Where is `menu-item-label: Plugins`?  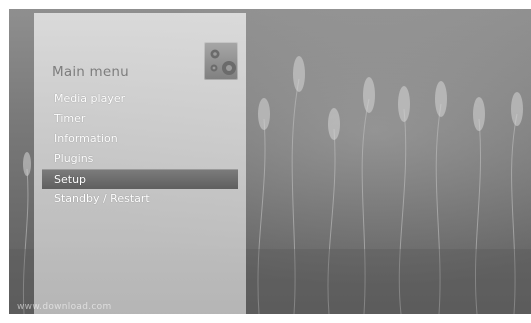
menu-item-label: Plugins is located at coordinates (74, 158).